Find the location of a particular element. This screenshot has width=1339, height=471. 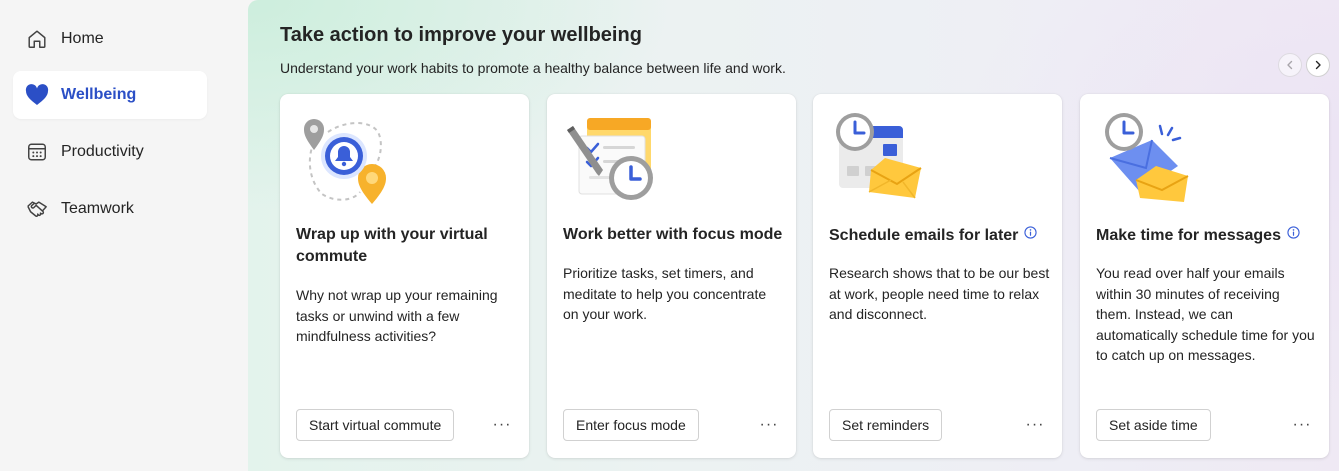

focus-illustration is located at coordinates (610, 159).